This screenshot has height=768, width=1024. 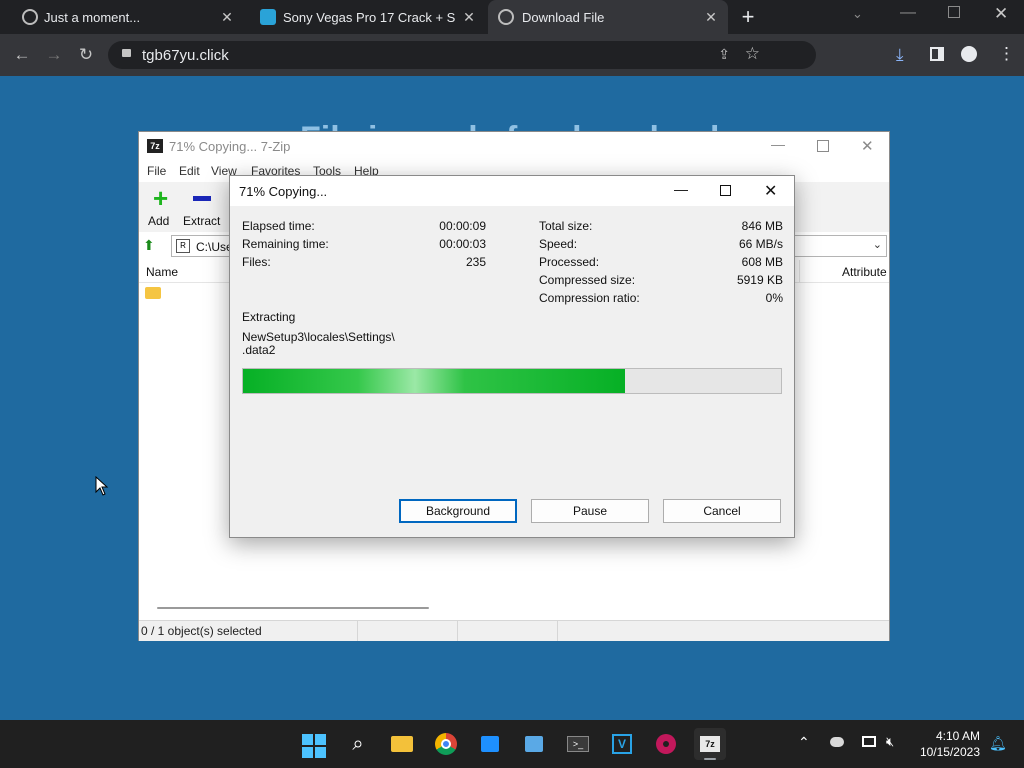 What do you see at coordinates (126, 53) in the screenshot?
I see `lock-icon` at bounding box center [126, 53].